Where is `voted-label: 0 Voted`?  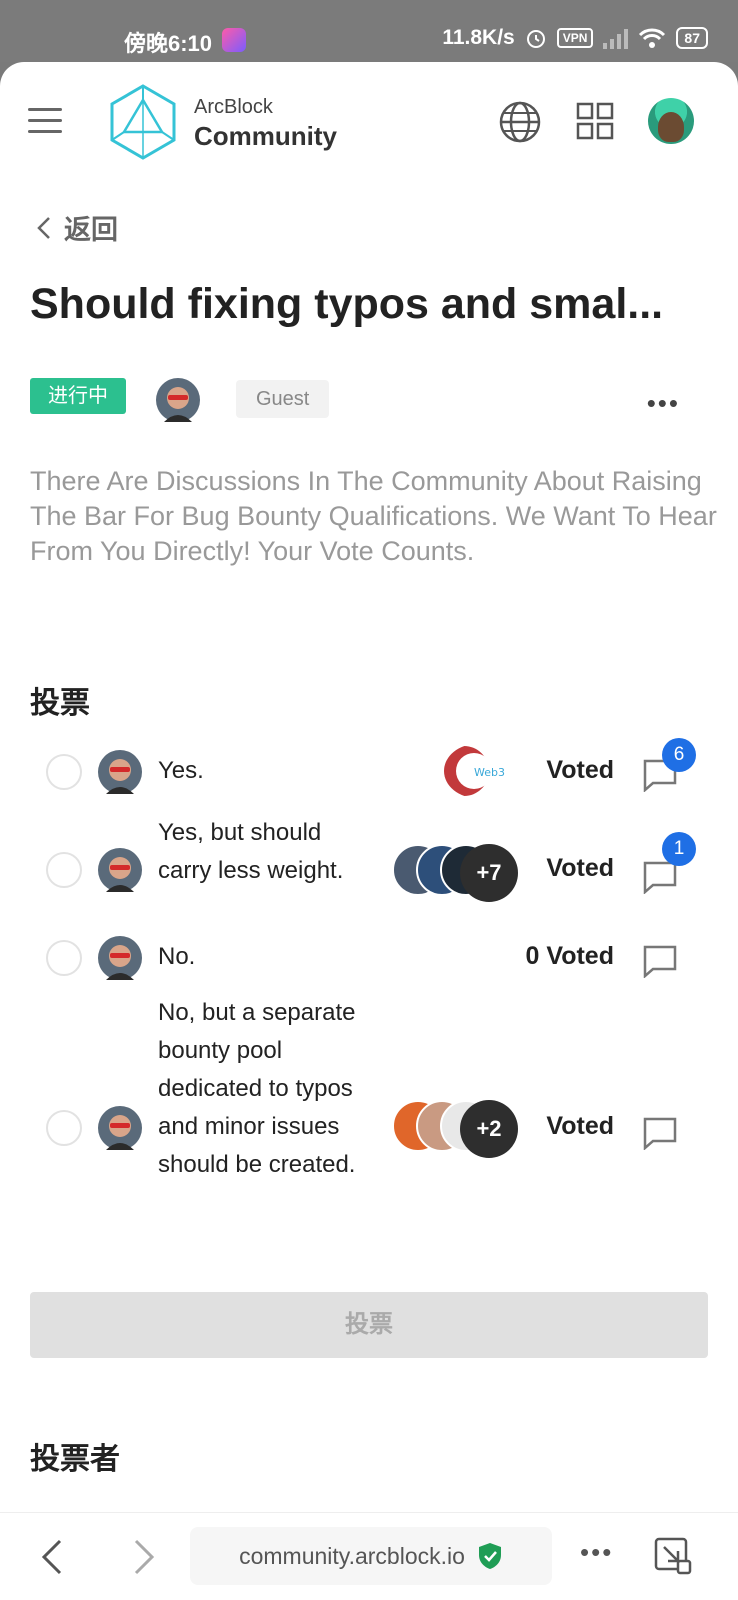
voted-label: 0 Voted is located at coordinates (569, 956).